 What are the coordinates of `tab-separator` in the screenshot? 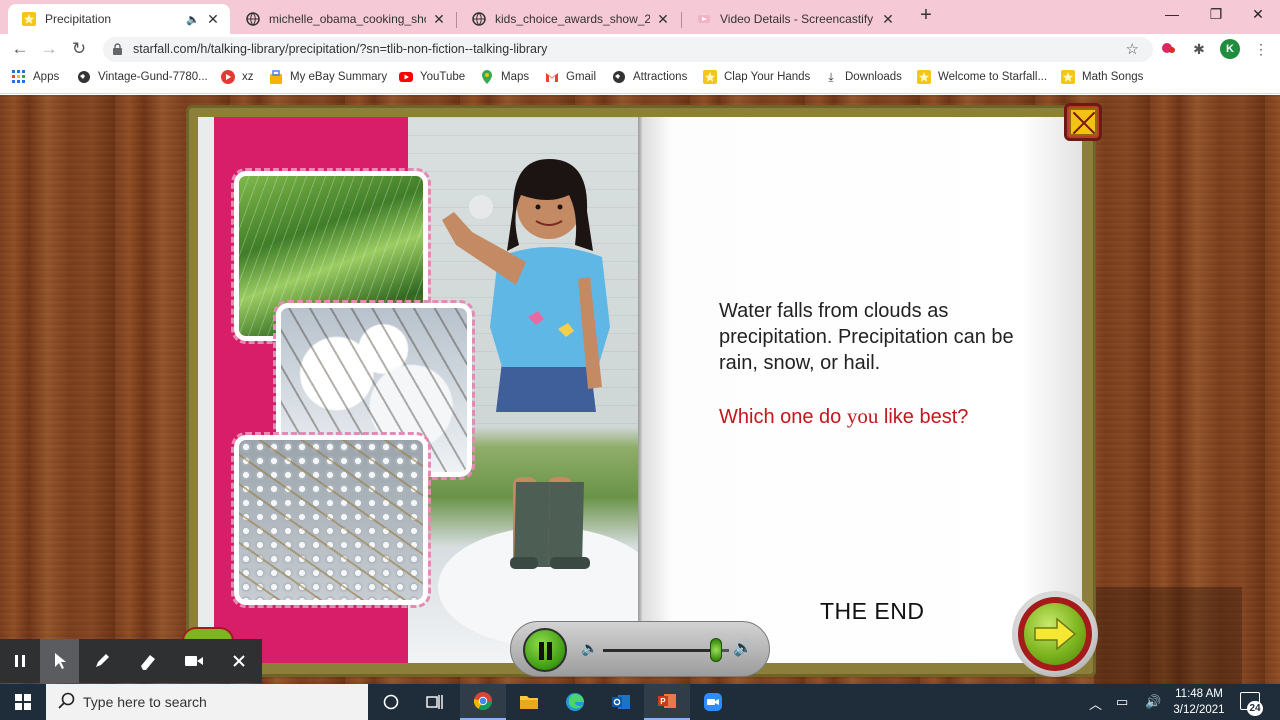 It's located at (681, 20).